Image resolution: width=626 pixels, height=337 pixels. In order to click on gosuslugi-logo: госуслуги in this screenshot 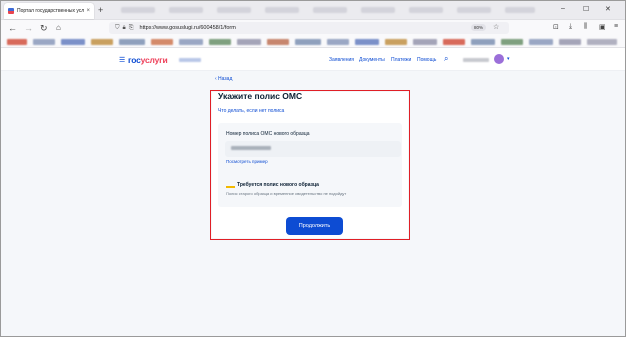, I will do `click(148, 60)`.